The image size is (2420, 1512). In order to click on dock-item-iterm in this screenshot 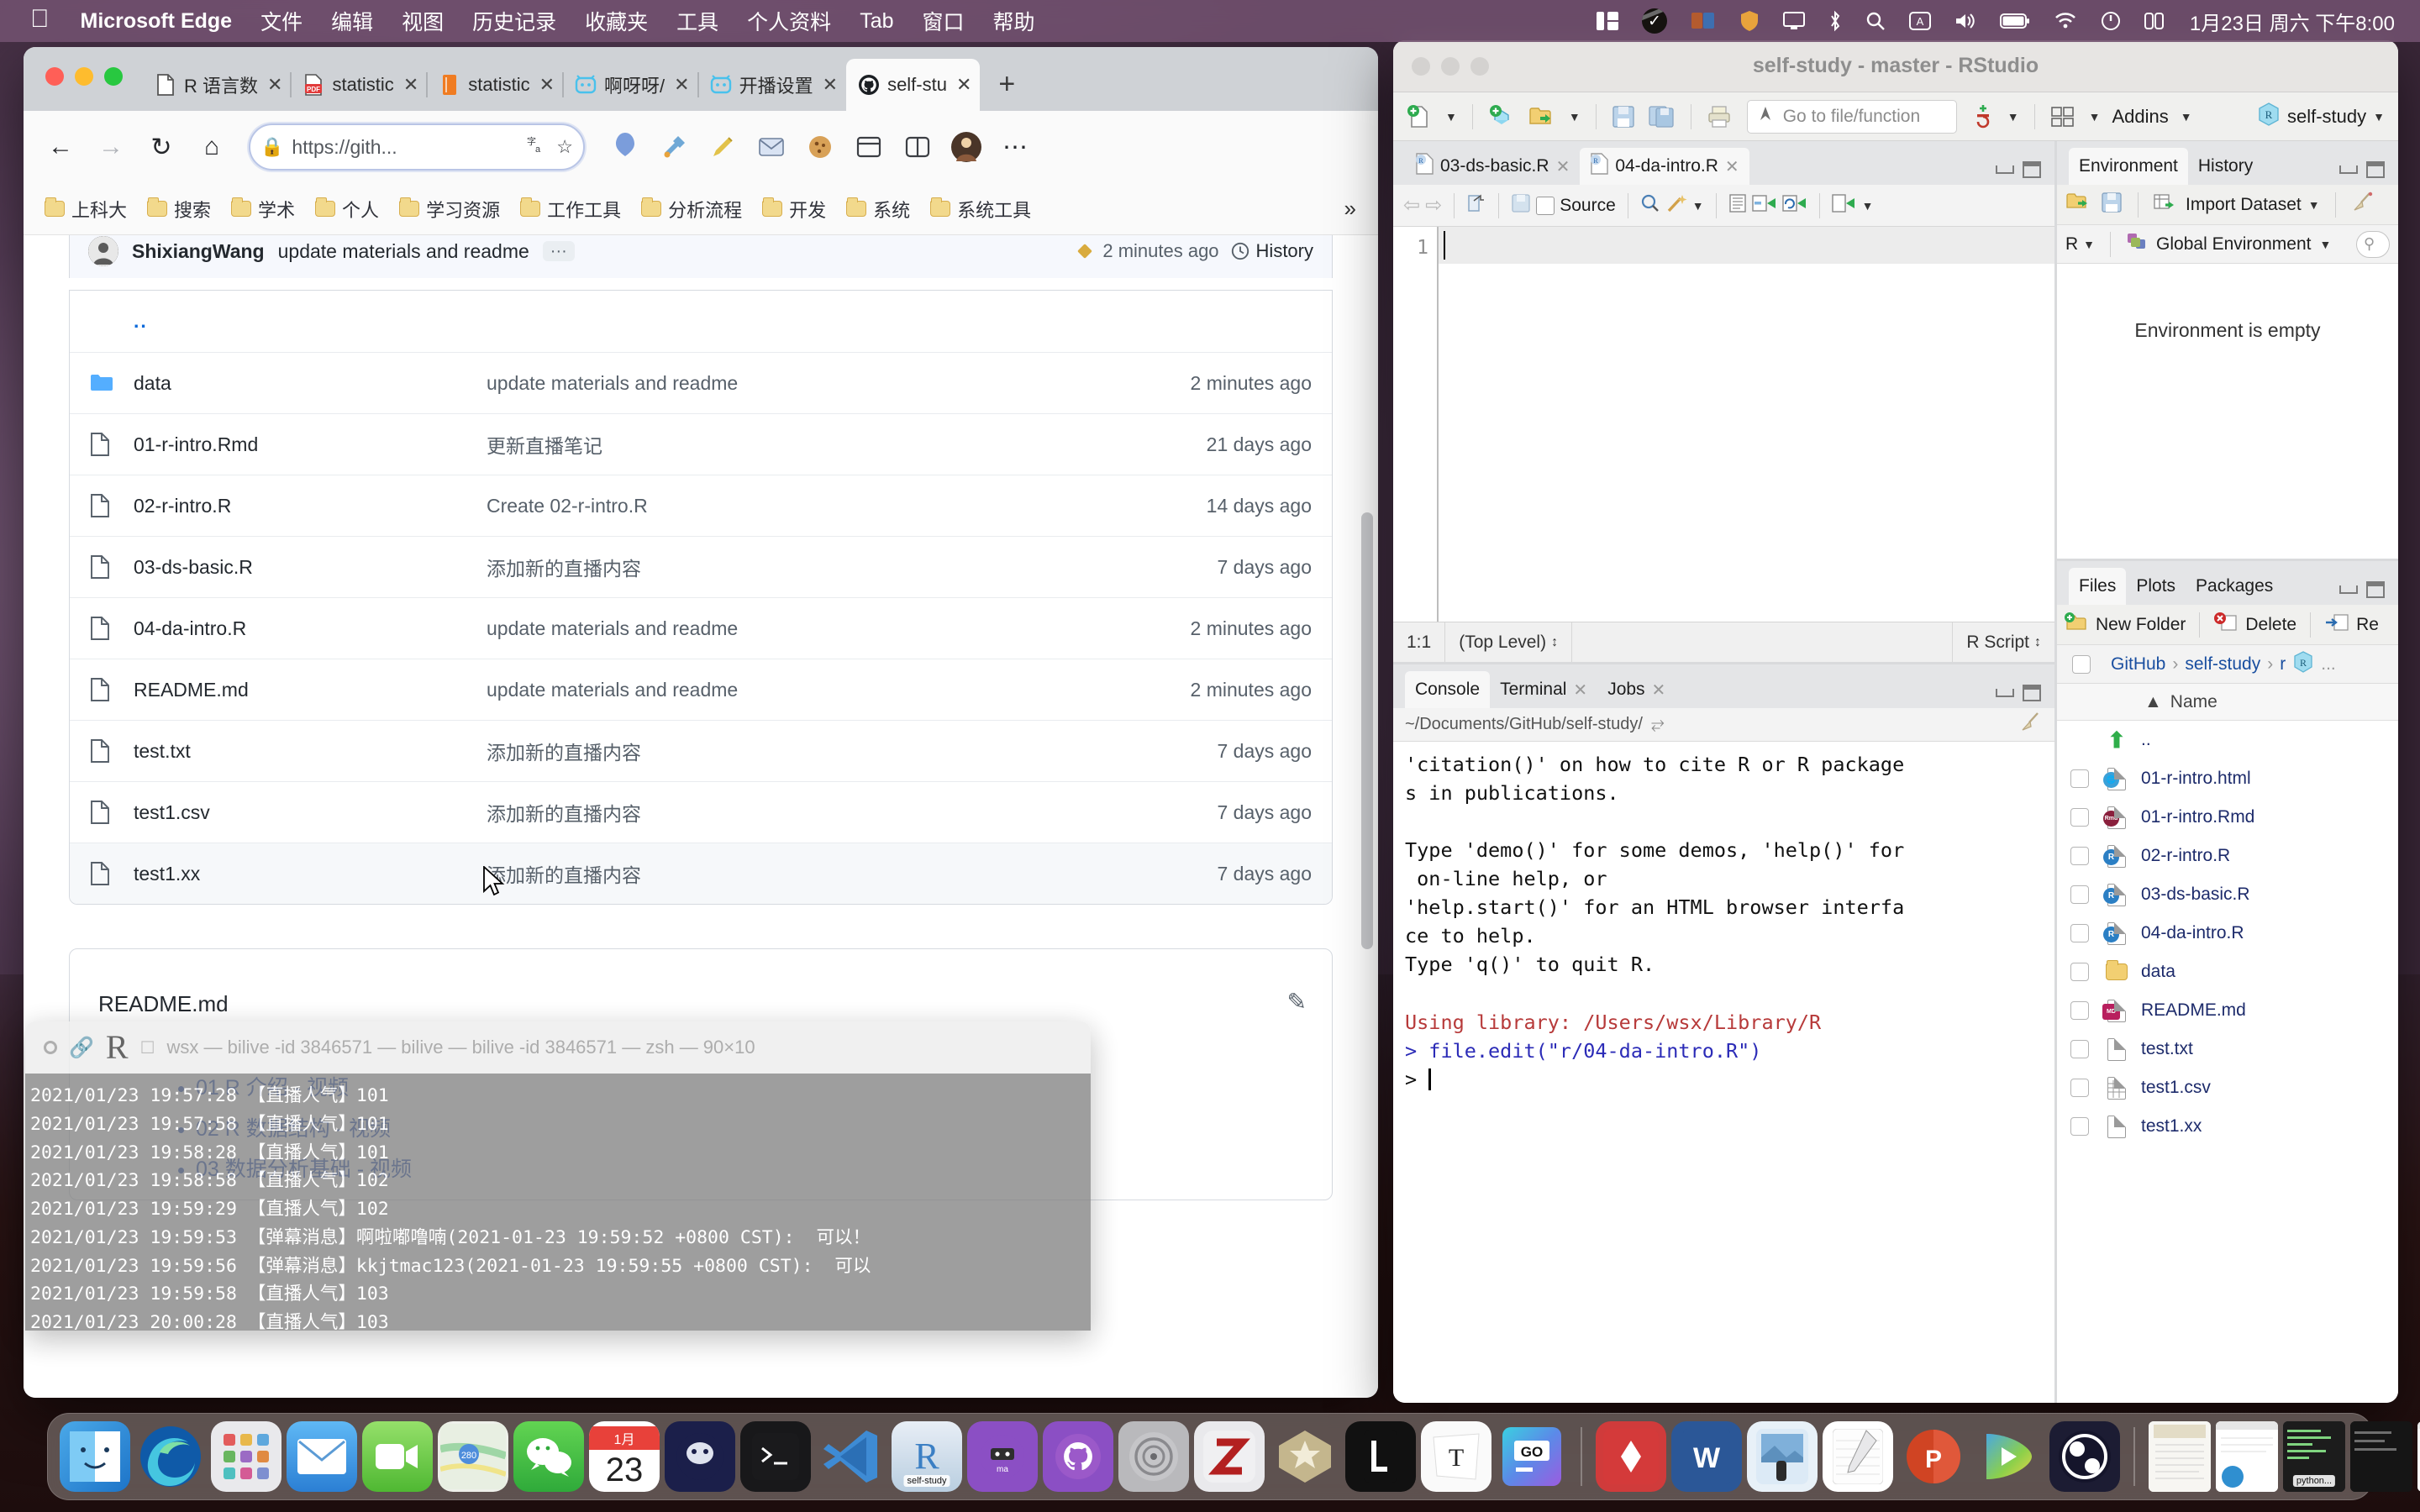, I will do `click(775, 1456)`.